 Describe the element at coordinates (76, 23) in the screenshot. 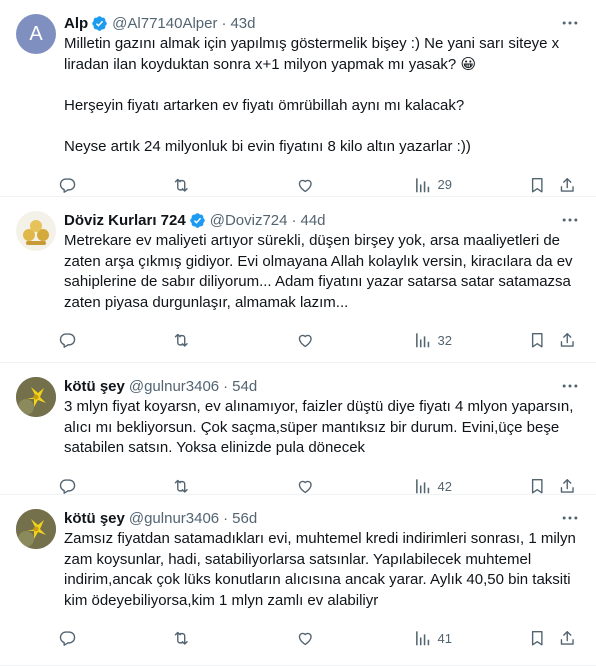

I see `display-name: Alp` at that location.